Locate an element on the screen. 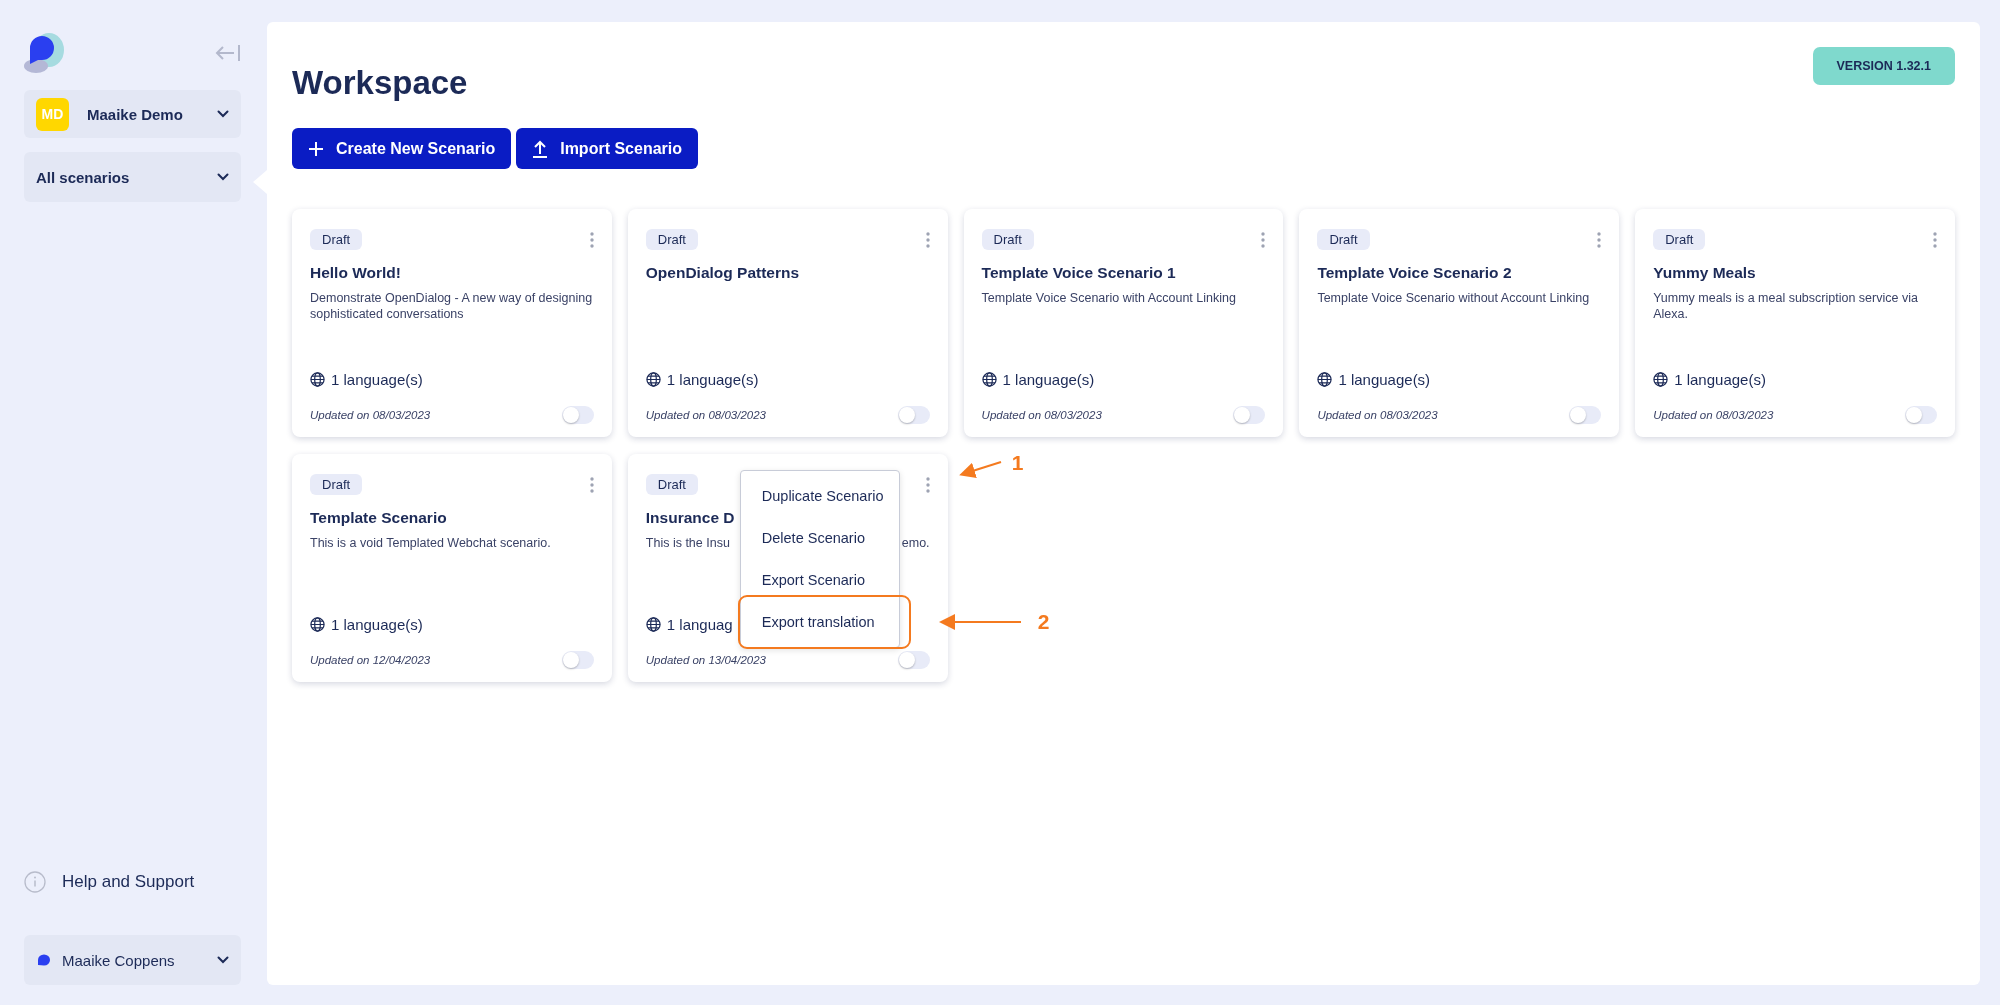  scenario-description: This is a void Templated Webchat scenario. is located at coordinates (430, 543).